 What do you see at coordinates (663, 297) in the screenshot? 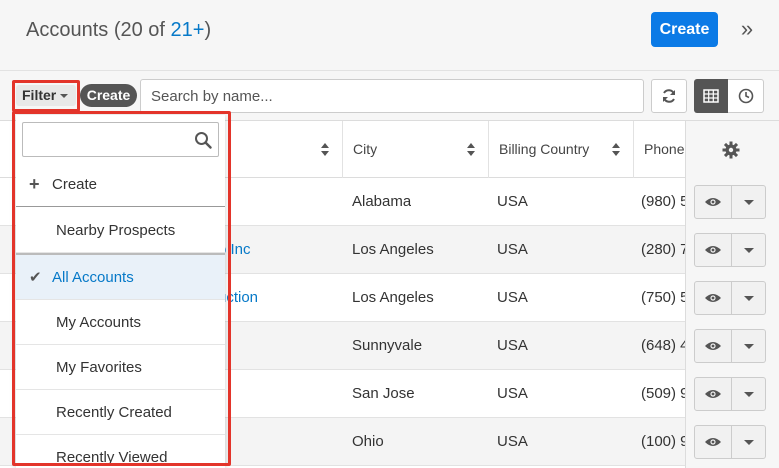
I see `phone-cell: (750) 5` at bounding box center [663, 297].